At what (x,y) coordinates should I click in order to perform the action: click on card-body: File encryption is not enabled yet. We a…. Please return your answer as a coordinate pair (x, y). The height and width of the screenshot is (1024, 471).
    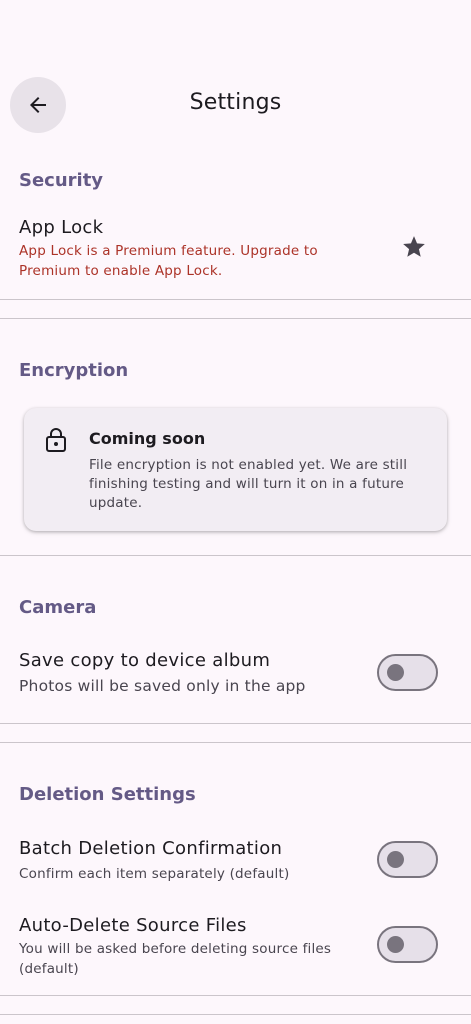
    Looking at the image, I should click on (248, 484).